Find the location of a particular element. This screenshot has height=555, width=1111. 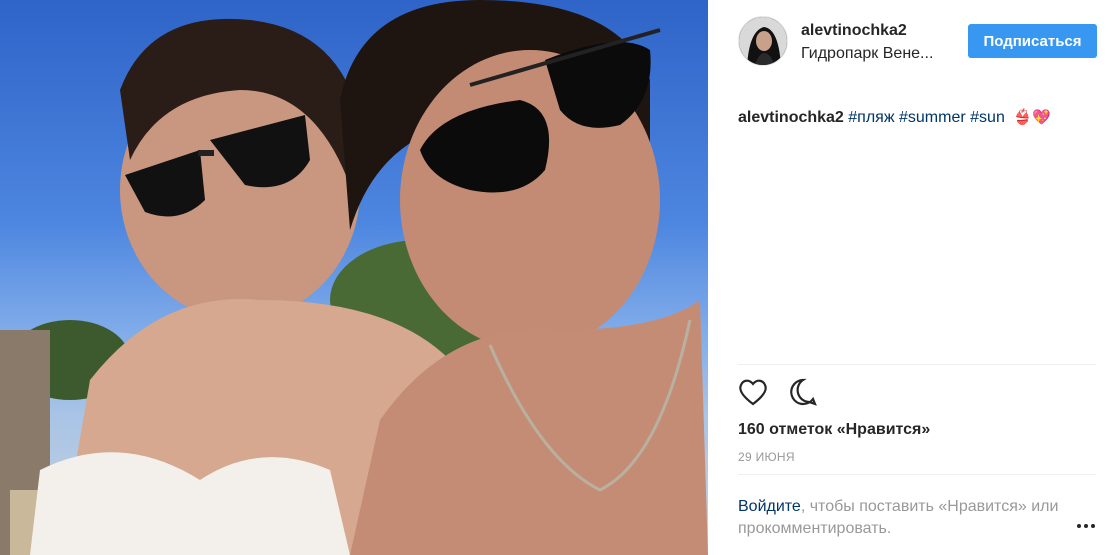

hashtag-sun: #sun is located at coordinates (987, 117).